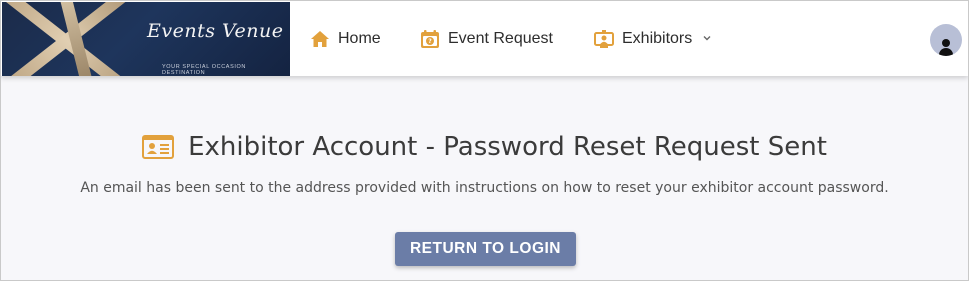 The width and height of the screenshot is (969, 281). I want to click on home-icon, so click(320, 39).